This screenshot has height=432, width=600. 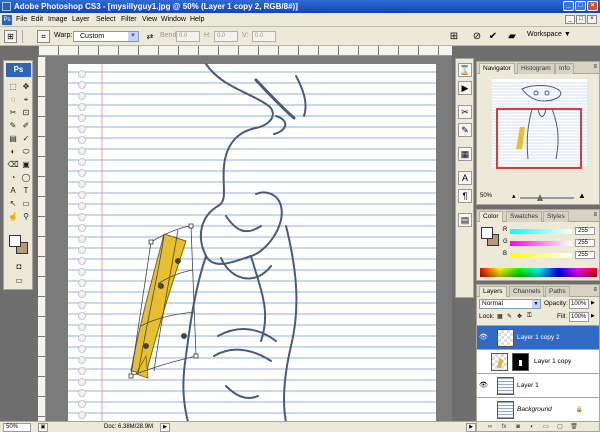 What do you see at coordinates (465, 130) in the screenshot?
I see `brushes-icon: ✎` at bounding box center [465, 130].